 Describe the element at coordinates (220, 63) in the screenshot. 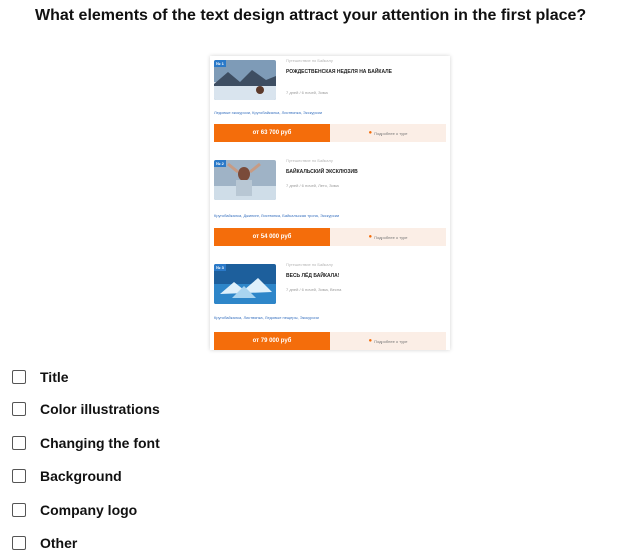

I see `tour-badge: № 1` at that location.